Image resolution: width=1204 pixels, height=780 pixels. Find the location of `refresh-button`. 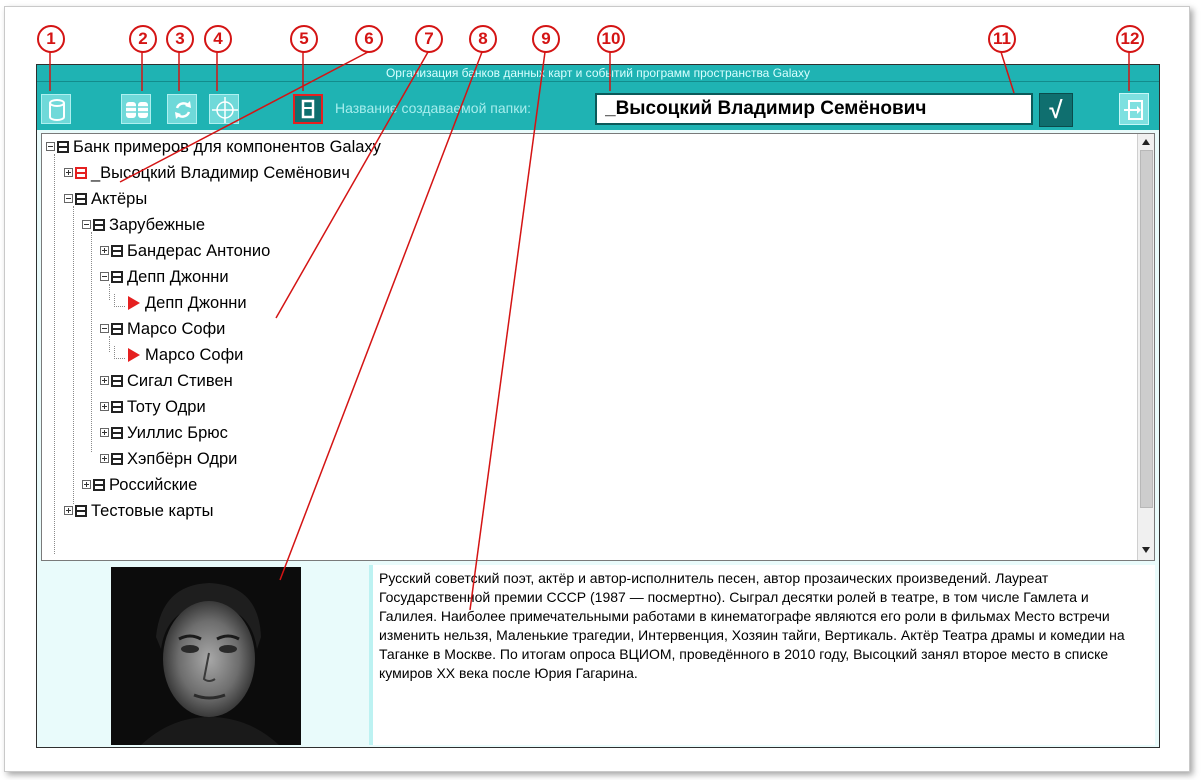

refresh-button is located at coordinates (182, 109).